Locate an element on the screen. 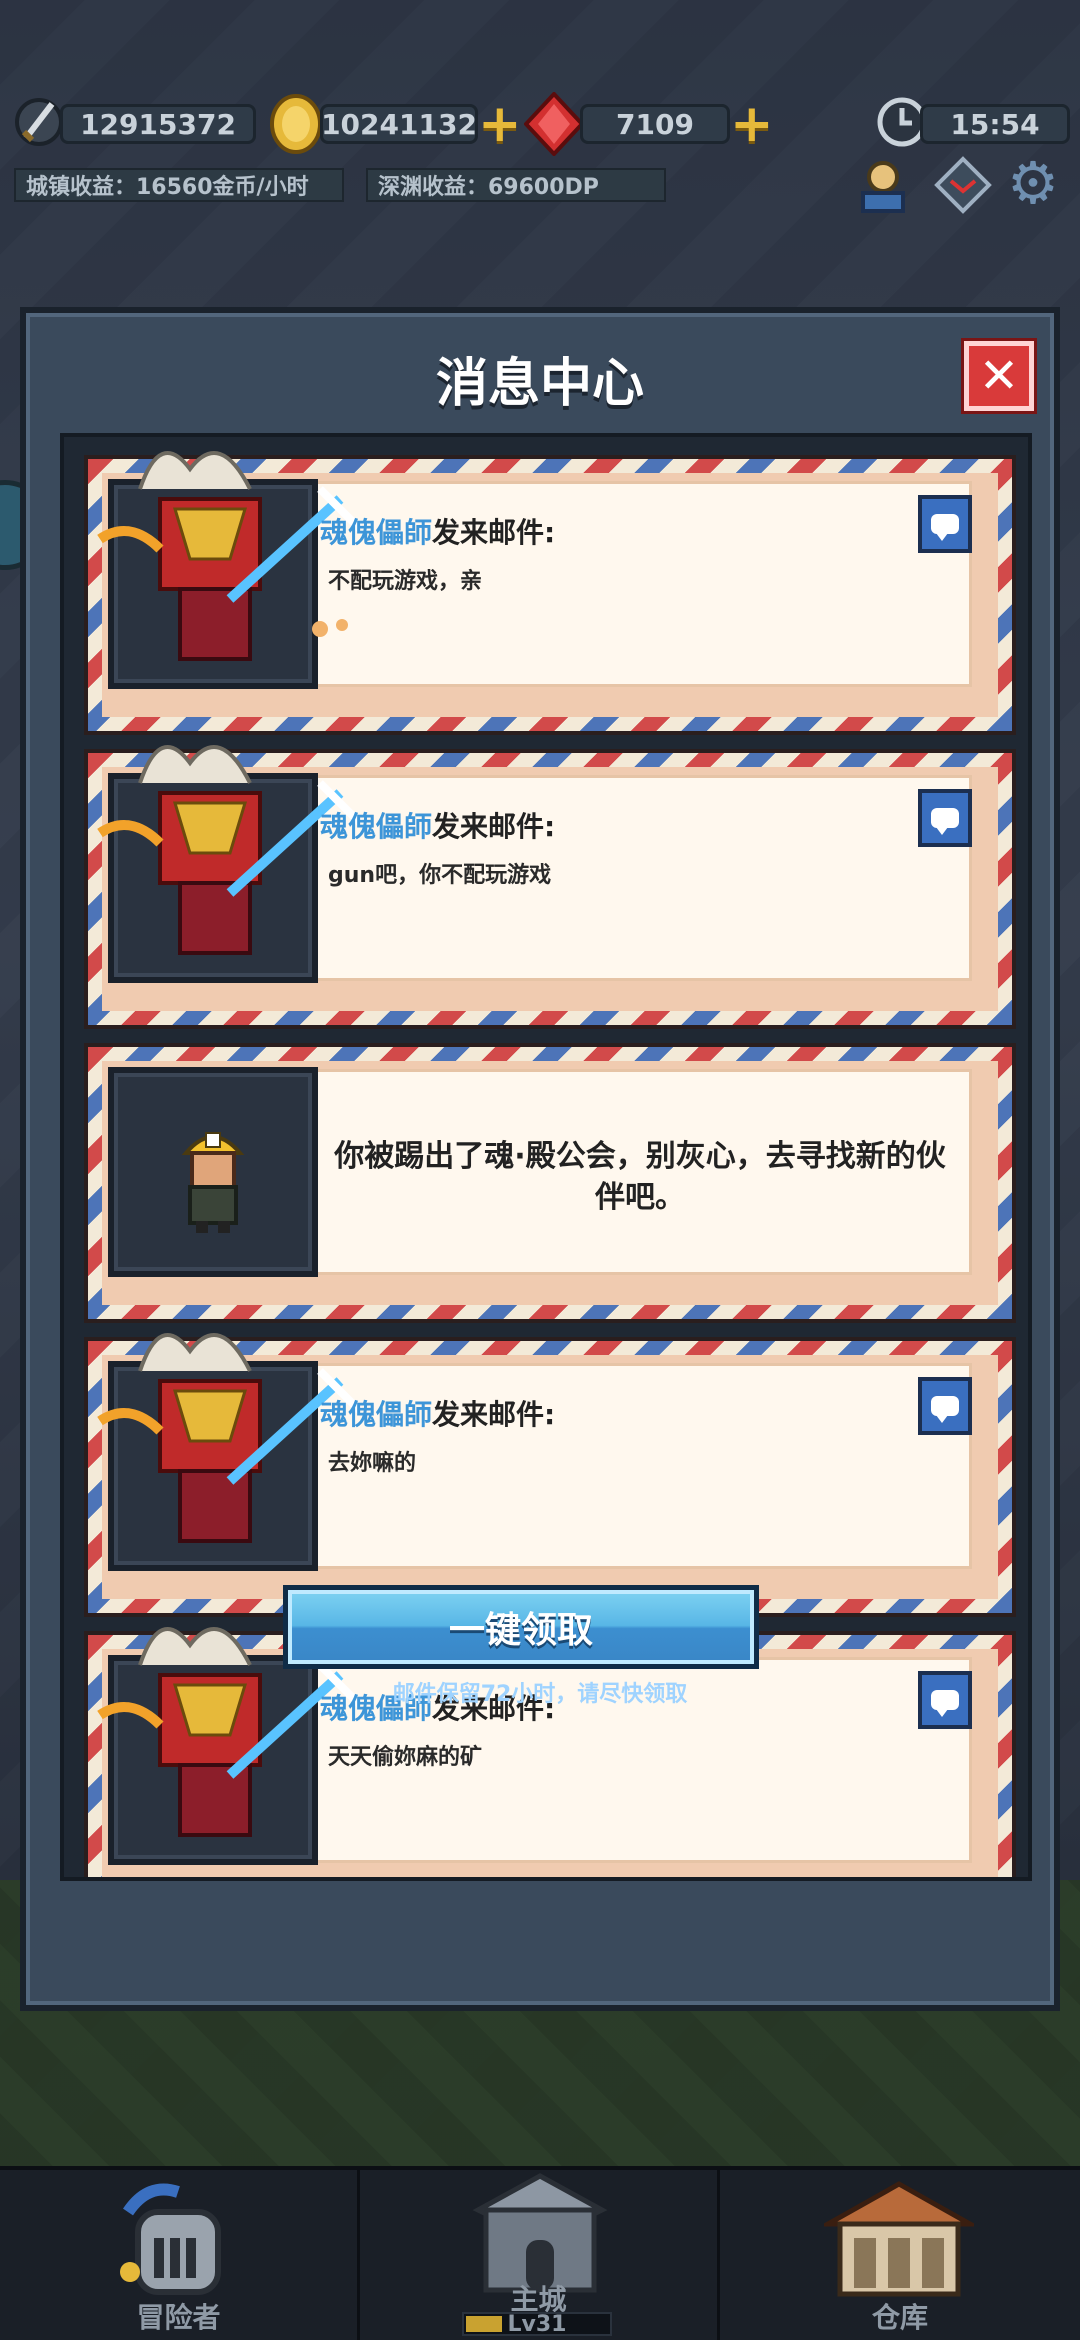 The height and width of the screenshot is (2340, 1080). add-gold-button: + is located at coordinates (500, 124).